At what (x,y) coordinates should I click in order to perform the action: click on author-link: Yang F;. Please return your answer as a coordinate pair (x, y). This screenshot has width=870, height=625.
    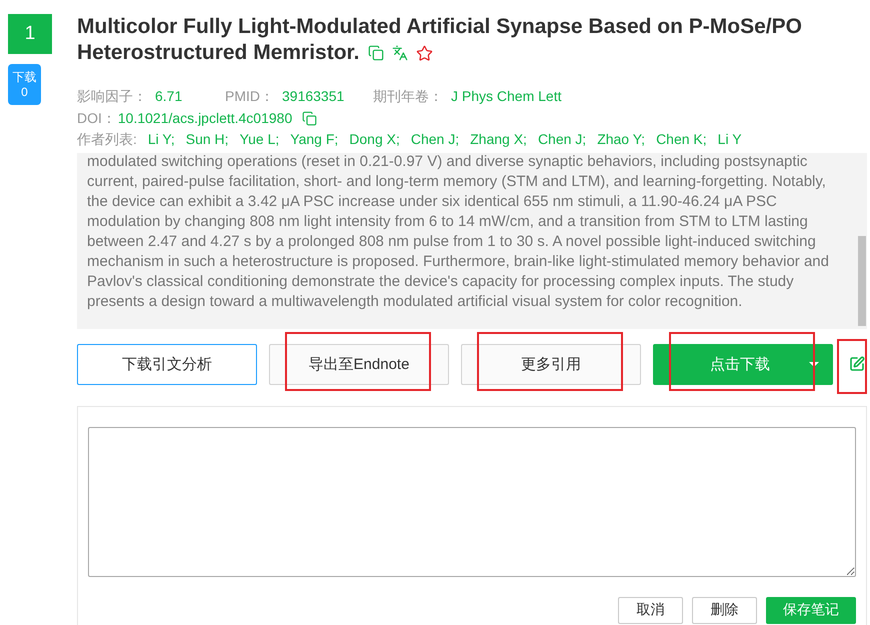
    Looking at the image, I should click on (314, 139).